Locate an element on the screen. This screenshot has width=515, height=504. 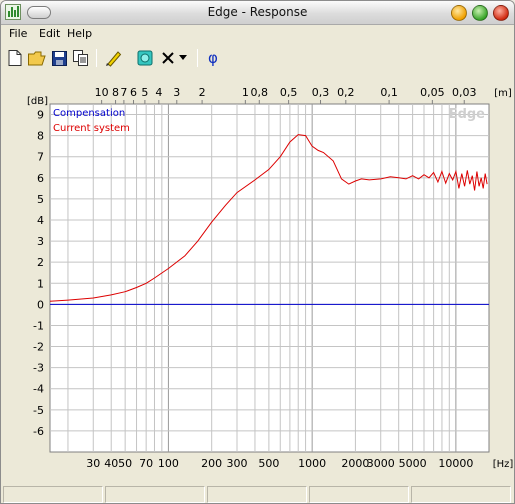
x-unit-label: [Hz] is located at coordinates (503, 464).